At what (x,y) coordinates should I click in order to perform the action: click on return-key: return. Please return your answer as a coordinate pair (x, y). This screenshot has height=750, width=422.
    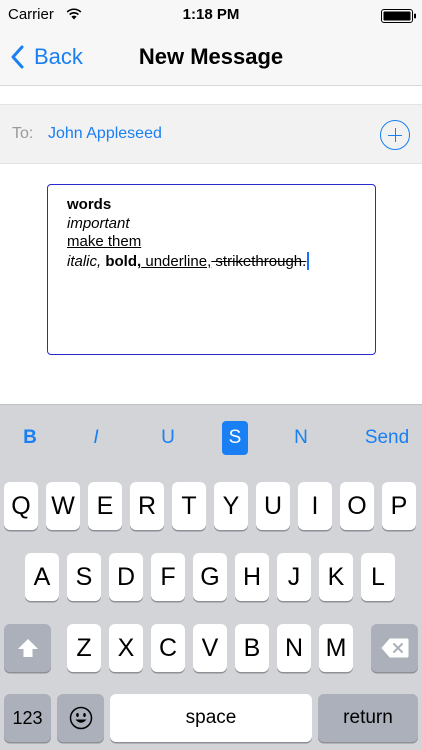
    Looking at the image, I should click on (368, 718).